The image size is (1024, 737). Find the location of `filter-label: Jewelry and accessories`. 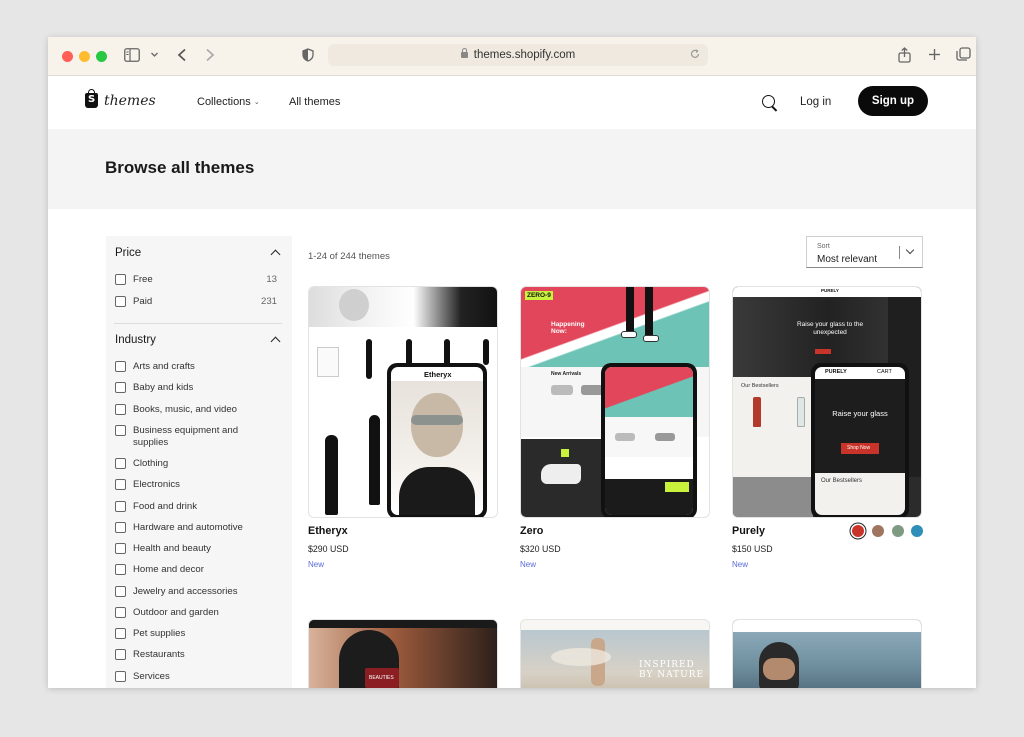

filter-label: Jewelry and accessories is located at coordinates (185, 591).